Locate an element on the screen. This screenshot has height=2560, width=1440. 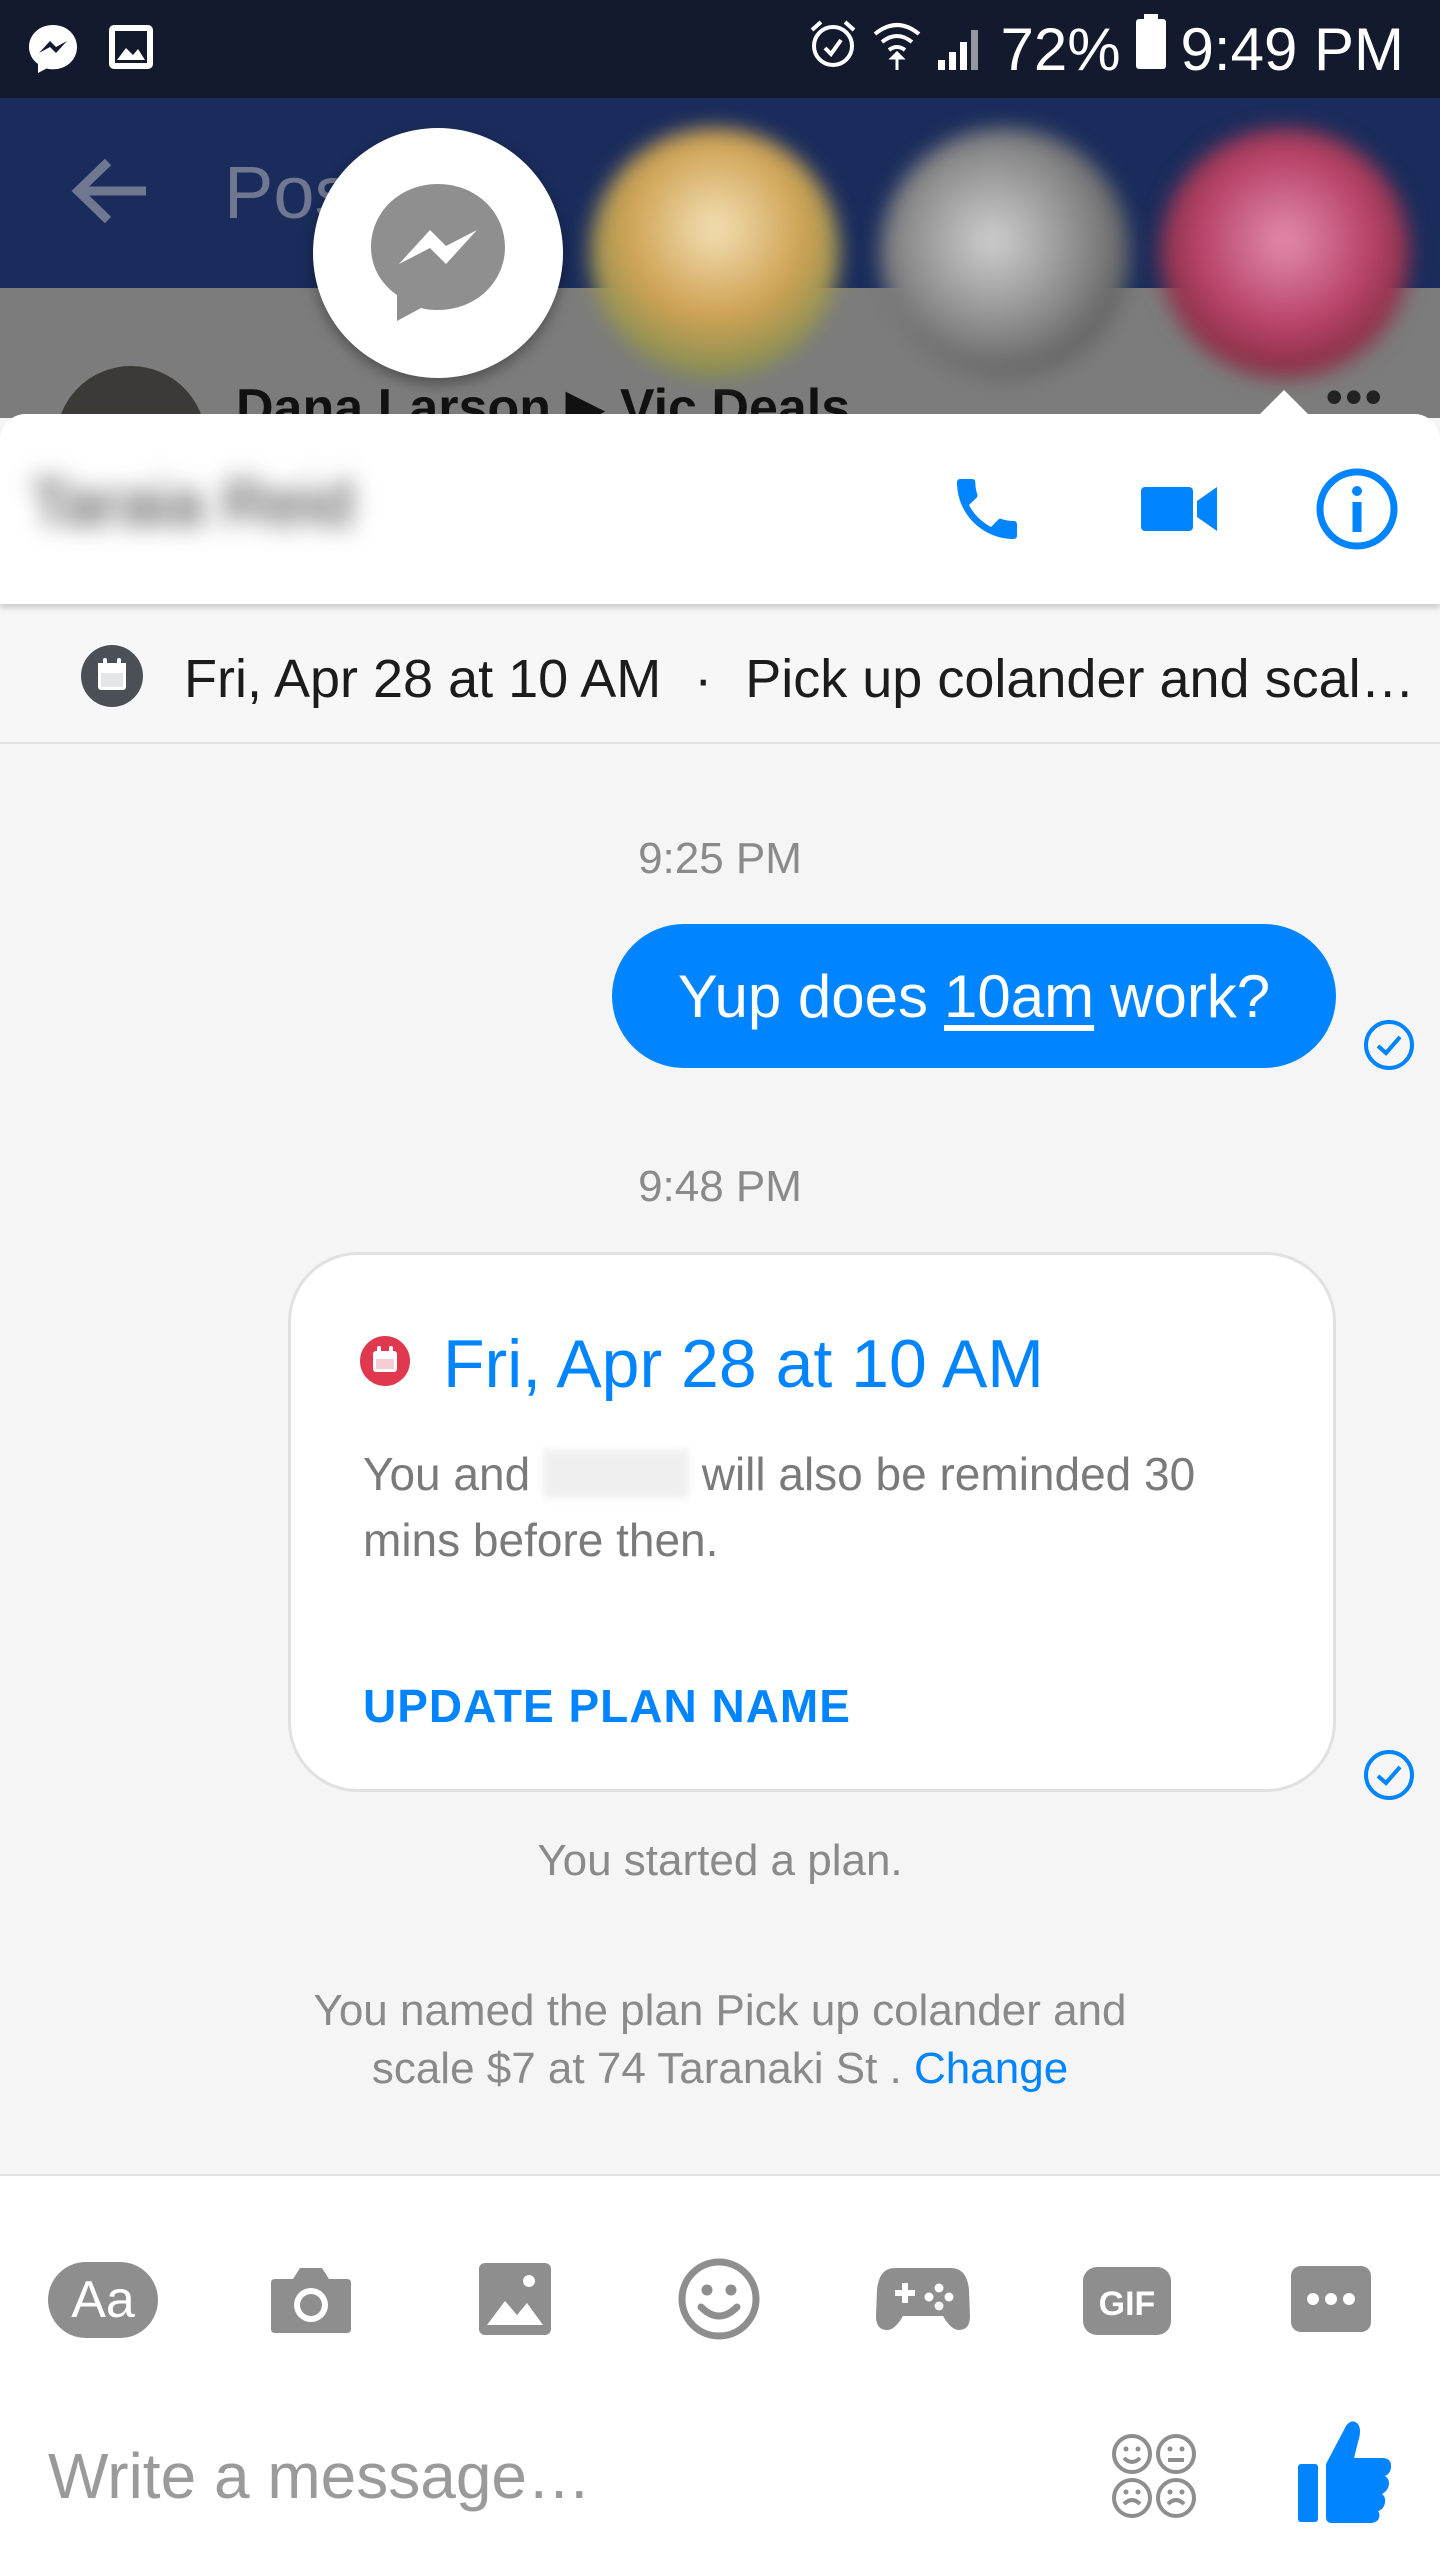
video-call-button is located at coordinates (1179, 511).